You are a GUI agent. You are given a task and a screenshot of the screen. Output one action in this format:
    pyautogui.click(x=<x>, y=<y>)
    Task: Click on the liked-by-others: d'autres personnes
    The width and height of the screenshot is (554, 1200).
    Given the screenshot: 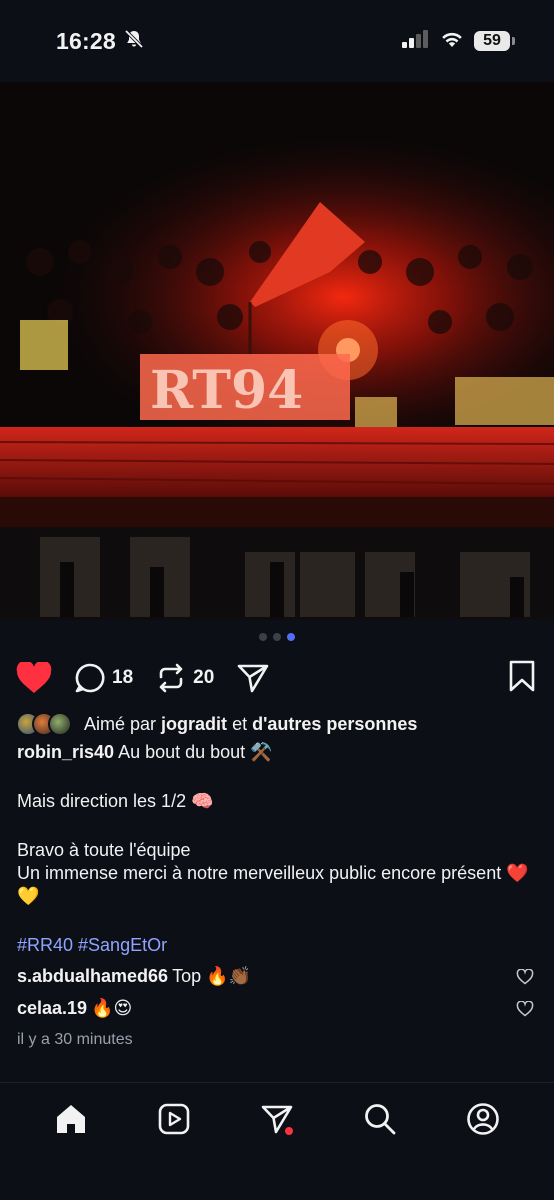 What is the action you would take?
    pyautogui.click(x=334, y=724)
    